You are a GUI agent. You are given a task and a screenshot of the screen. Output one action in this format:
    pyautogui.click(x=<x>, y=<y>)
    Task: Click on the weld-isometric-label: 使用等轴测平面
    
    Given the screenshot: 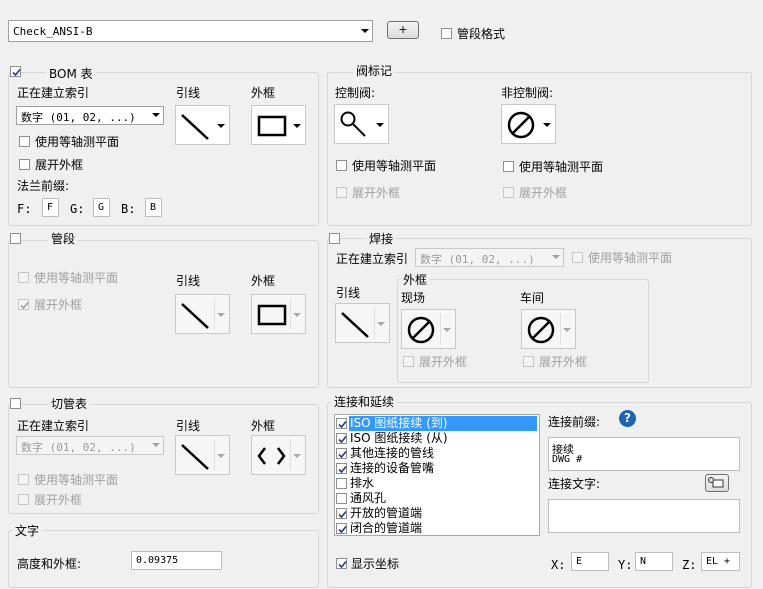 What is the action you would take?
    pyautogui.click(x=630, y=258)
    